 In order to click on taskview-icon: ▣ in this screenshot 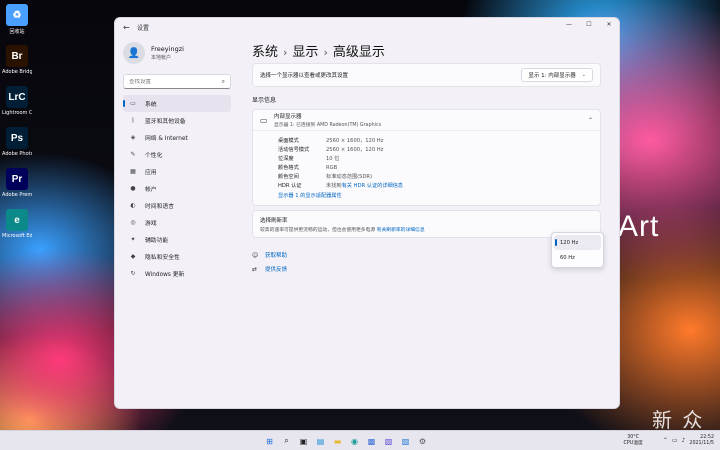, I will do `click(303, 441)`.